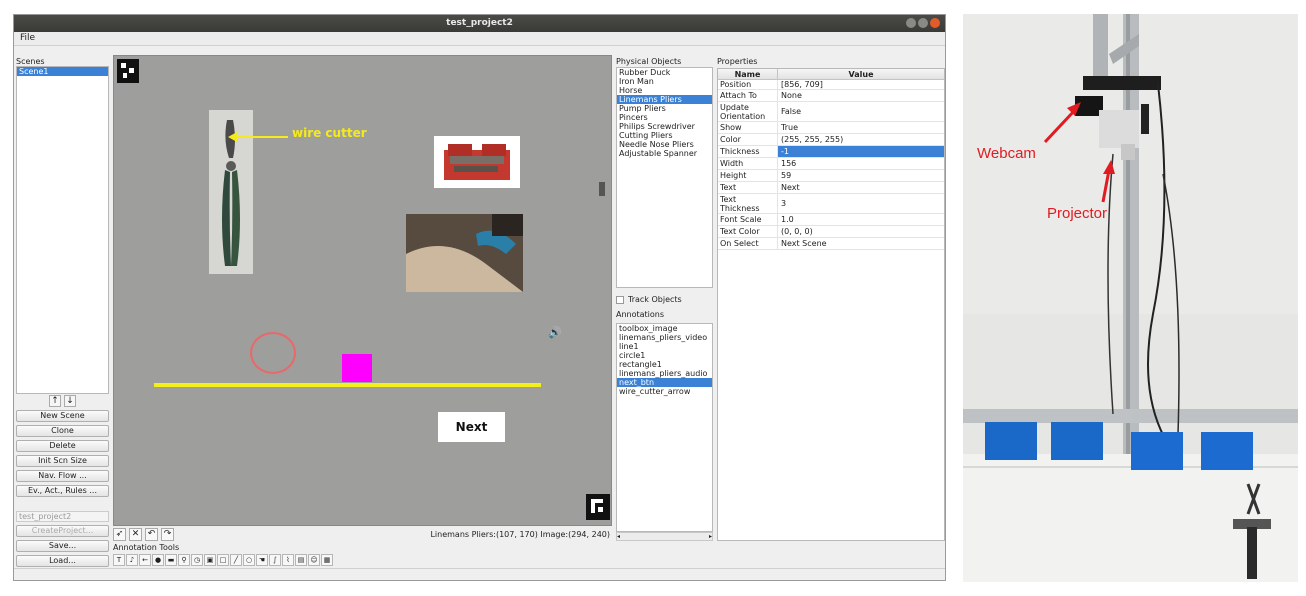 The width and height of the screenshot is (1306, 596). What do you see at coordinates (347, 385) in the screenshot?
I see `line-annotation` at bounding box center [347, 385].